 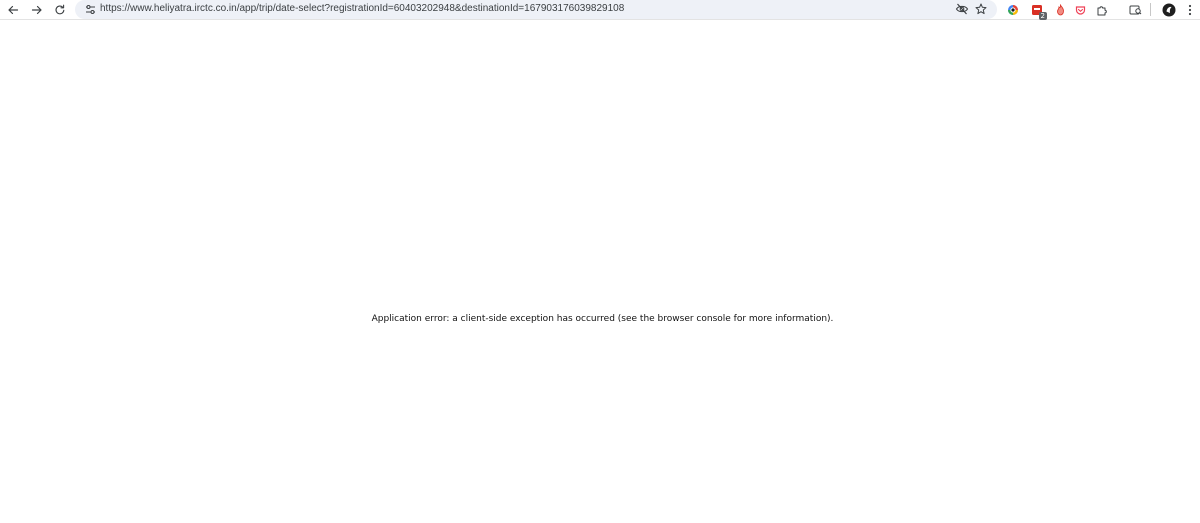 What do you see at coordinates (1013, 10) in the screenshot?
I see `color-circle-extension-icon` at bounding box center [1013, 10].